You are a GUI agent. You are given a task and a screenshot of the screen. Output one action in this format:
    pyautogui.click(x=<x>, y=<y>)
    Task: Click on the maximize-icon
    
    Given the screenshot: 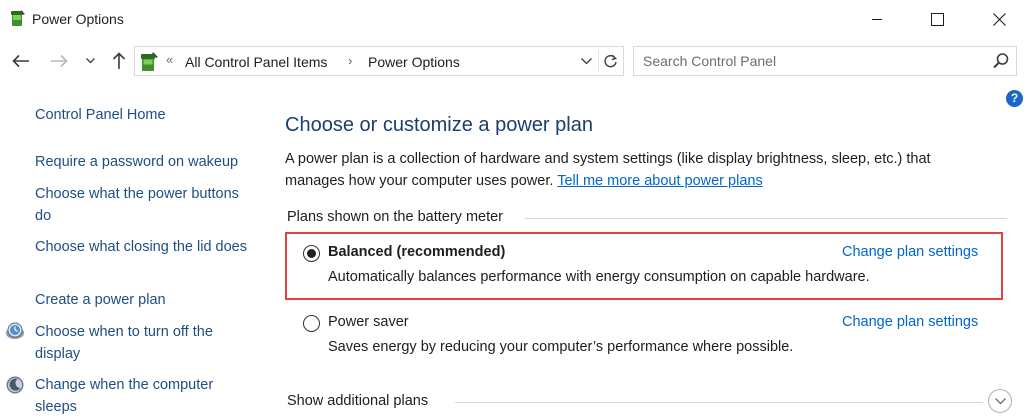 What is the action you would take?
    pyautogui.click(x=937, y=19)
    